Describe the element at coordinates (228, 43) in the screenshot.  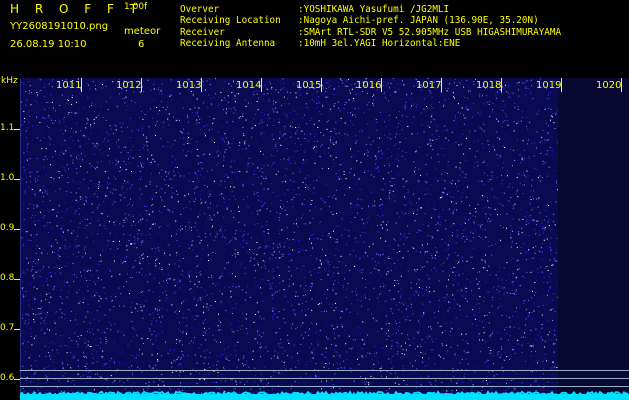
I see `info-key: Receiving Antenna` at that location.